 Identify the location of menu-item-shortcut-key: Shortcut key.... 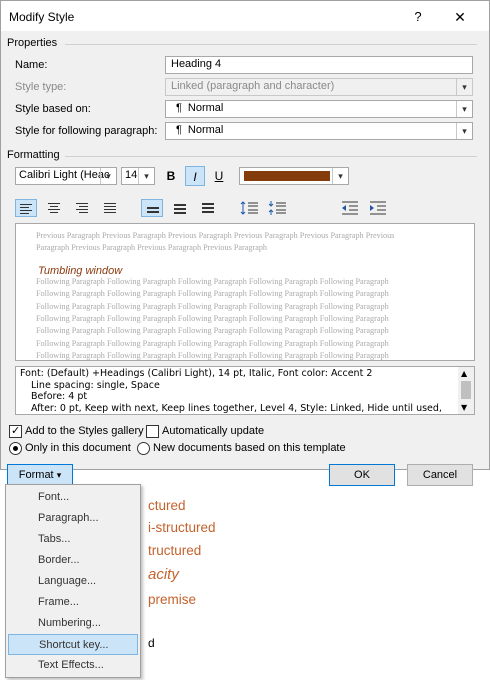
(73, 644).